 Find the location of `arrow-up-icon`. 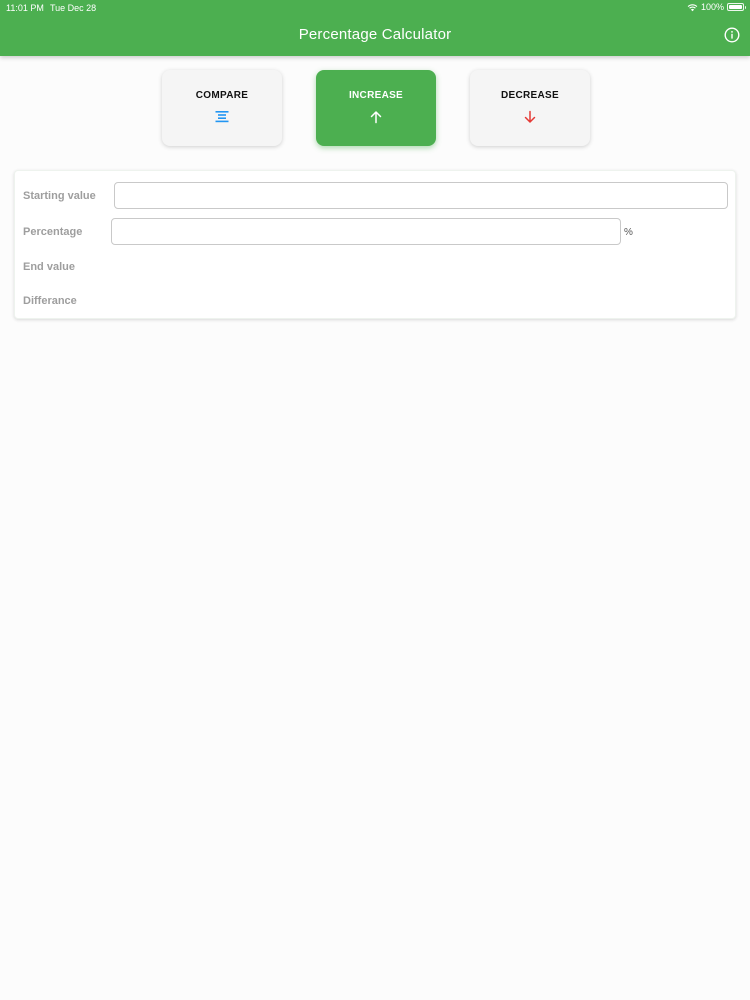

arrow-up-icon is located at coordinates (376, 117).